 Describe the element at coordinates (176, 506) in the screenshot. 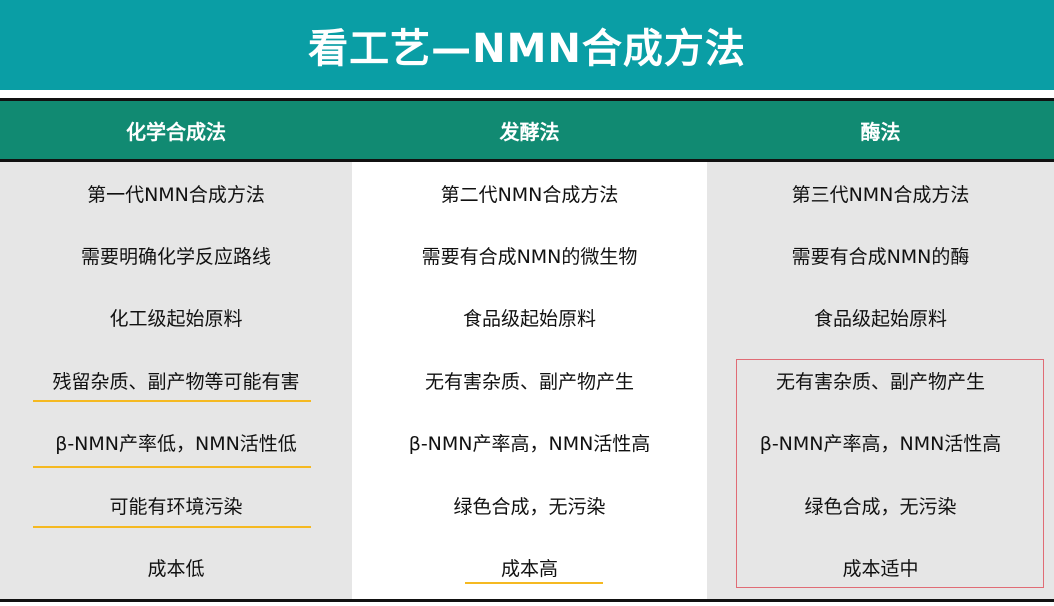

I see `cell-text: 可能有环境污染` at that location.